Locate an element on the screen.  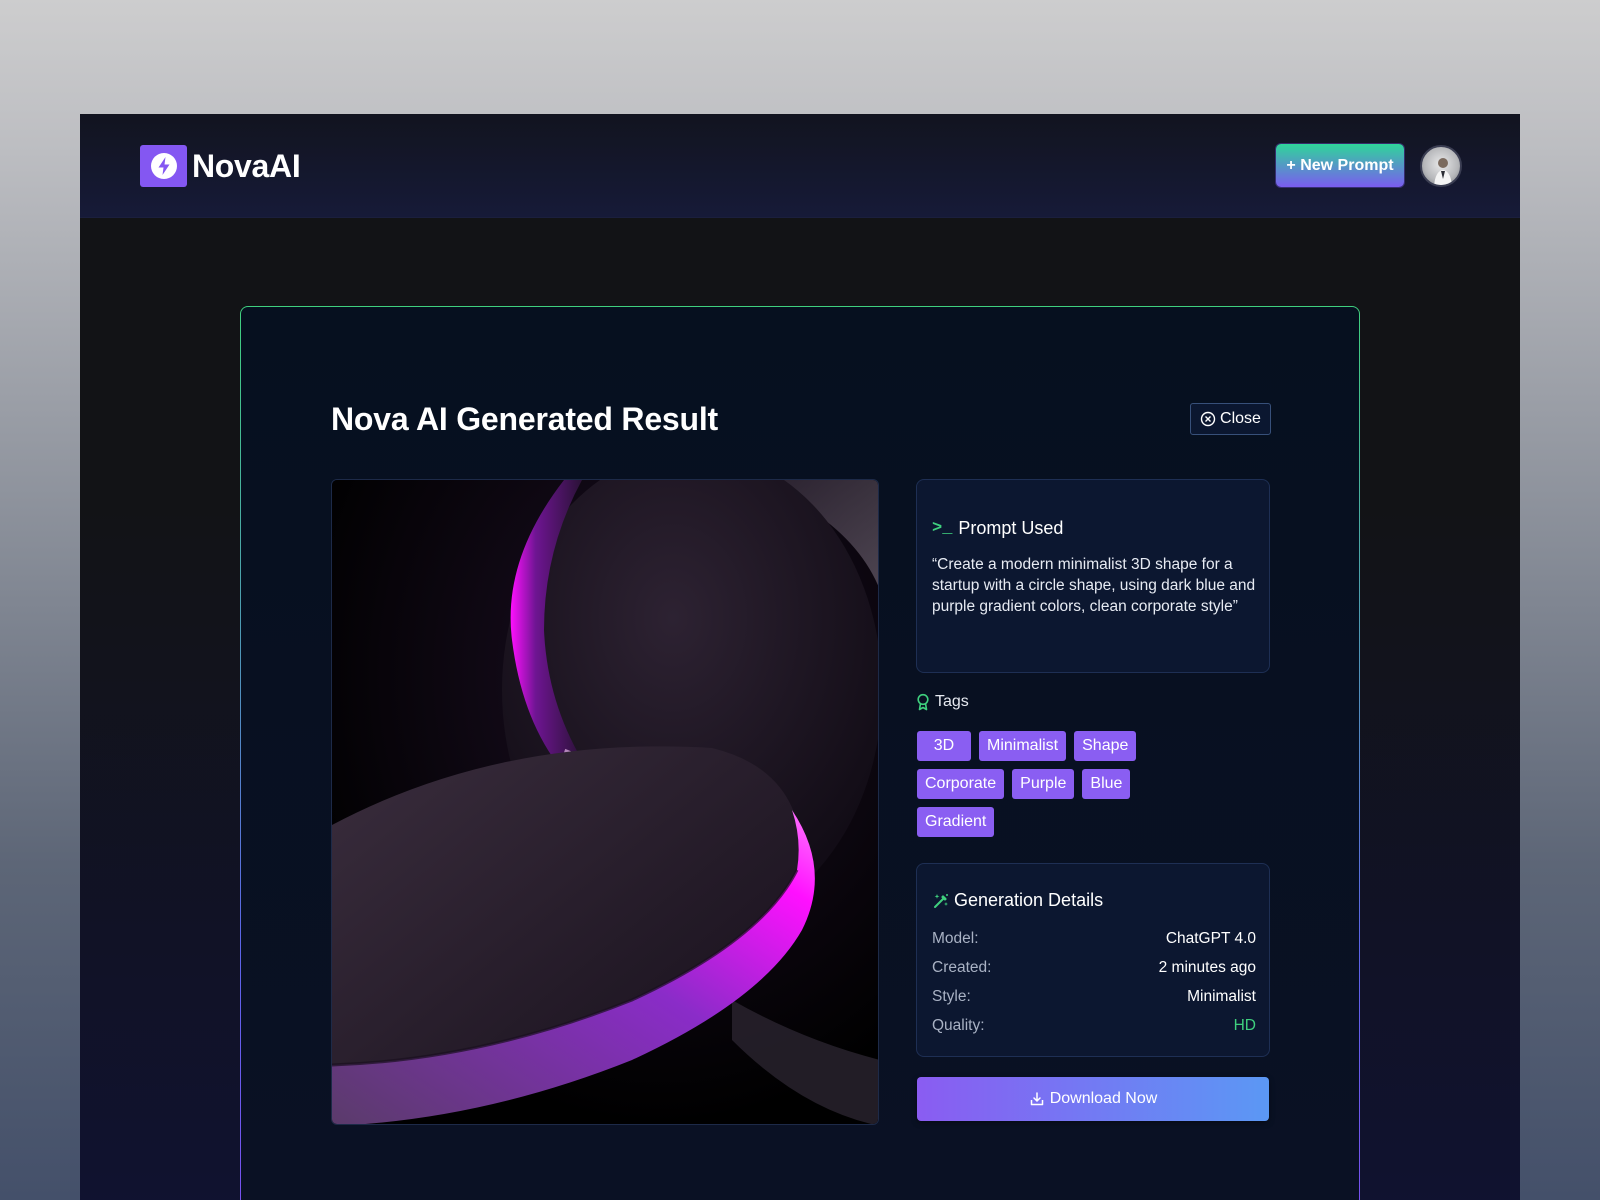
brand-logo: NovaAI is located at coordinates (220, 166).